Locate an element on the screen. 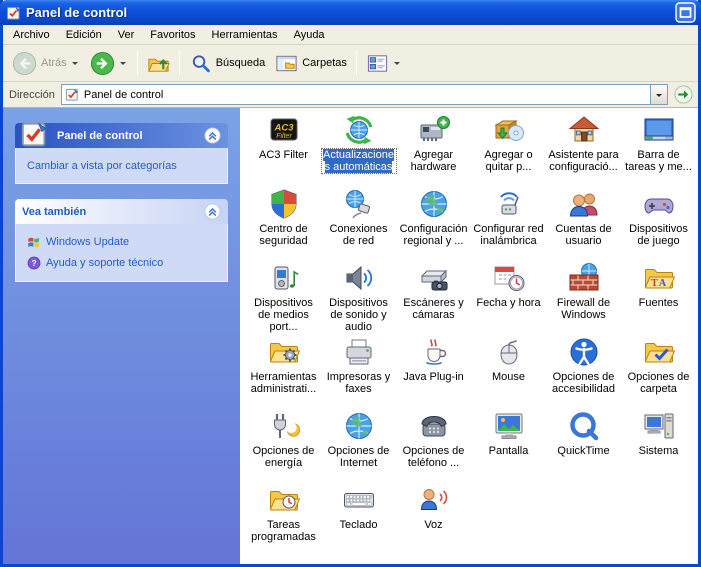  internet-options-icon is located at coordinates (359, 426).